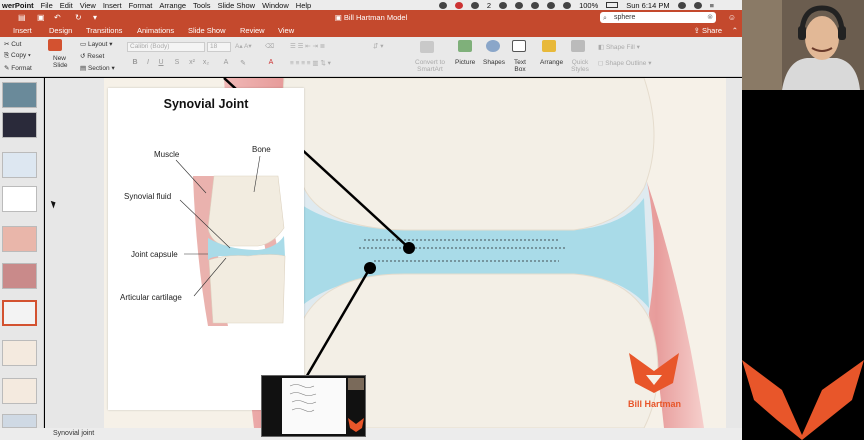  What do you see at coordinates (370, 268) in the screenshot?
I see `pointer-dot` at bounding box center [370, 268].